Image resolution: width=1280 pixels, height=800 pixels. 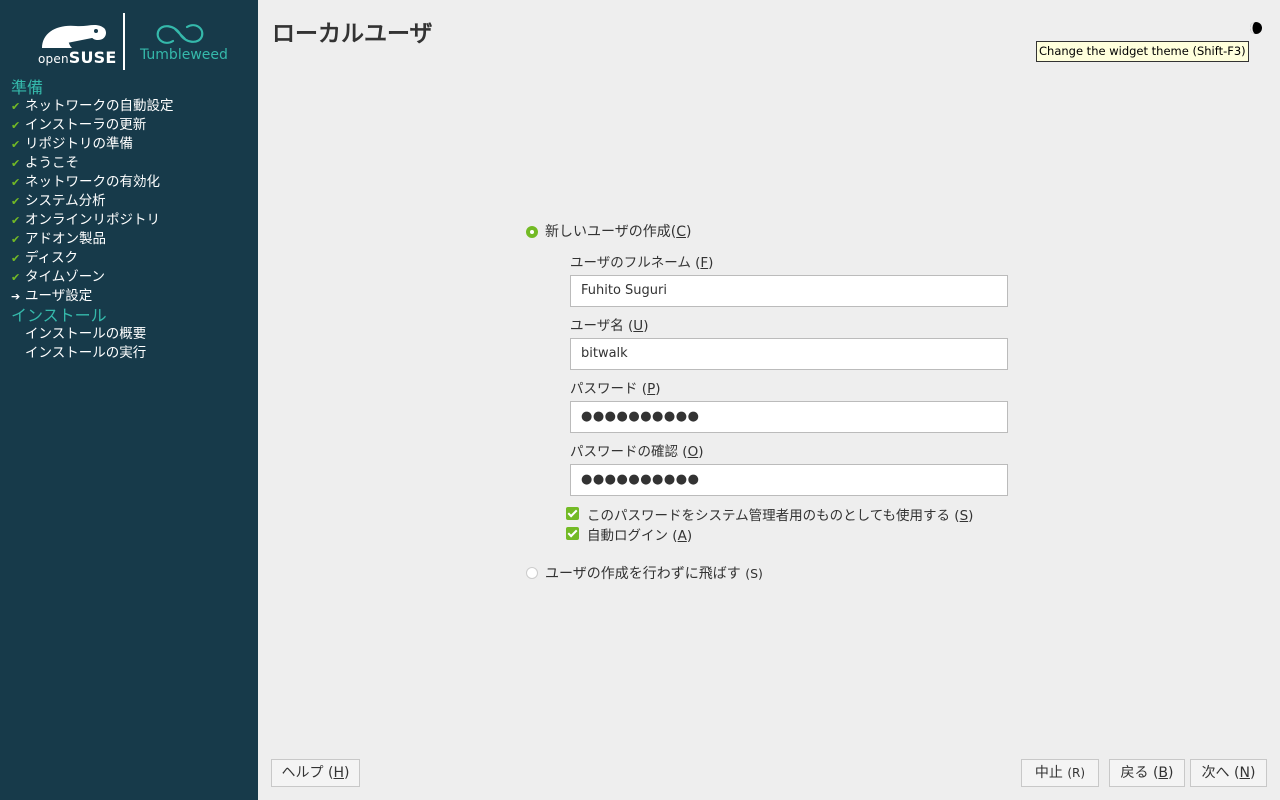 I want to click on use-for-admin-label: このパスワードをシステム管理者用のものとしても使用する (S), so click(x=780, y=514).